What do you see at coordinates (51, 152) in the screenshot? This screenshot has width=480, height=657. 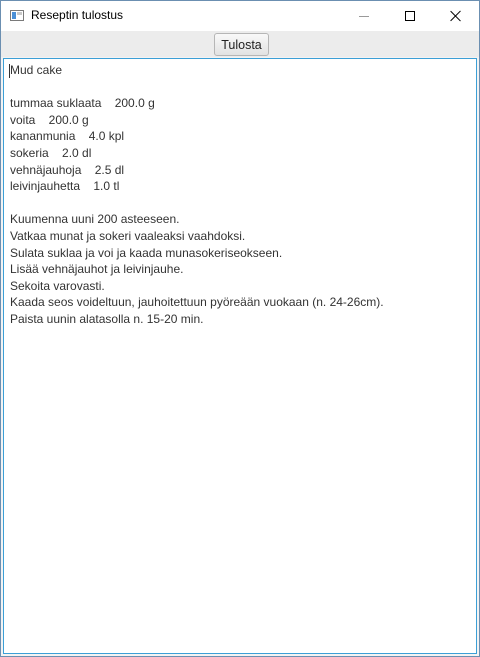 I see `recipe-line: sokeria 2.0 dl` at bounding box center [51, 152].